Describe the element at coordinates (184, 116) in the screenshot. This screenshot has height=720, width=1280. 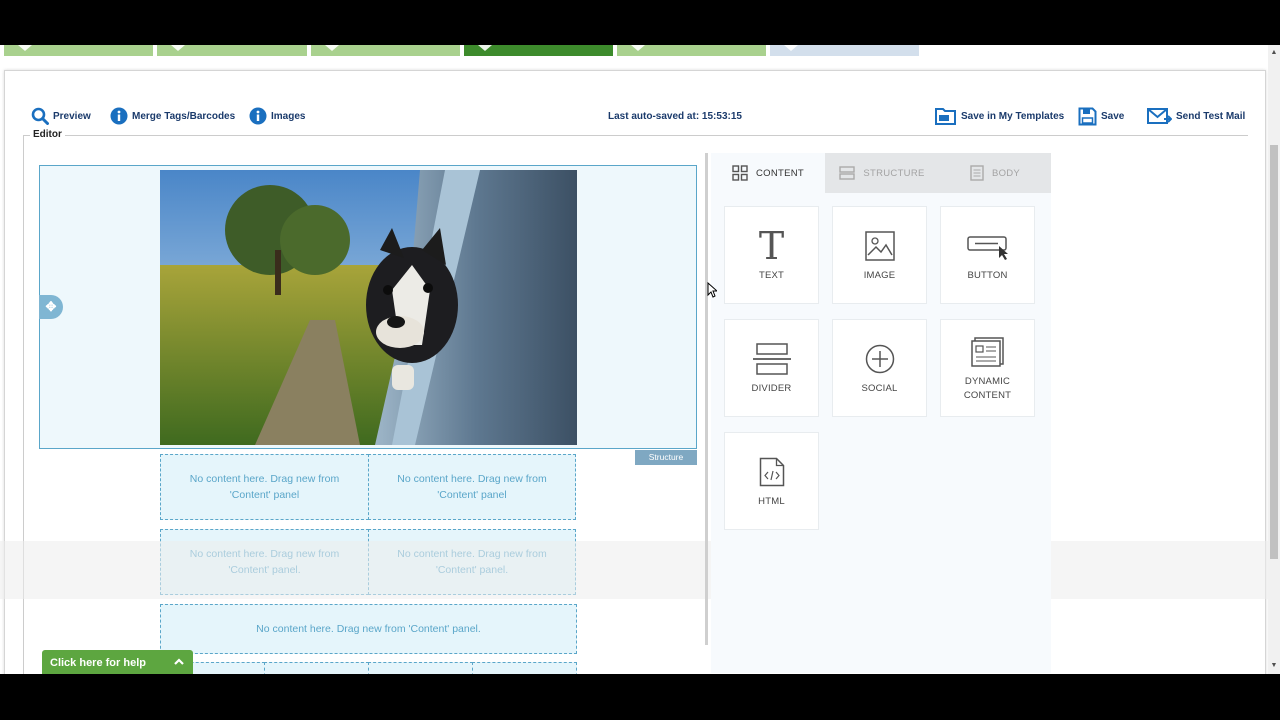
I see `merge-tags-label: Merge Tags/Barcodes` at that location.